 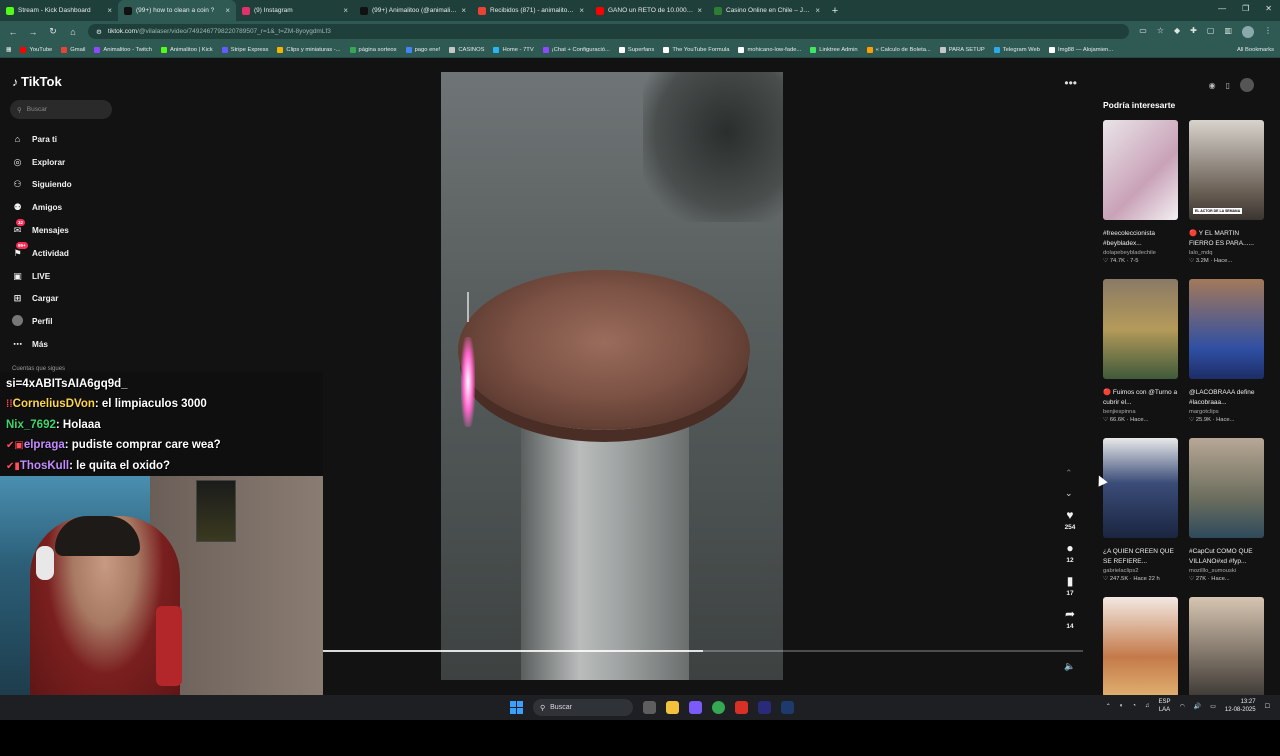 I want to click on new-tab-icon: +, so click(x=835, y=11).